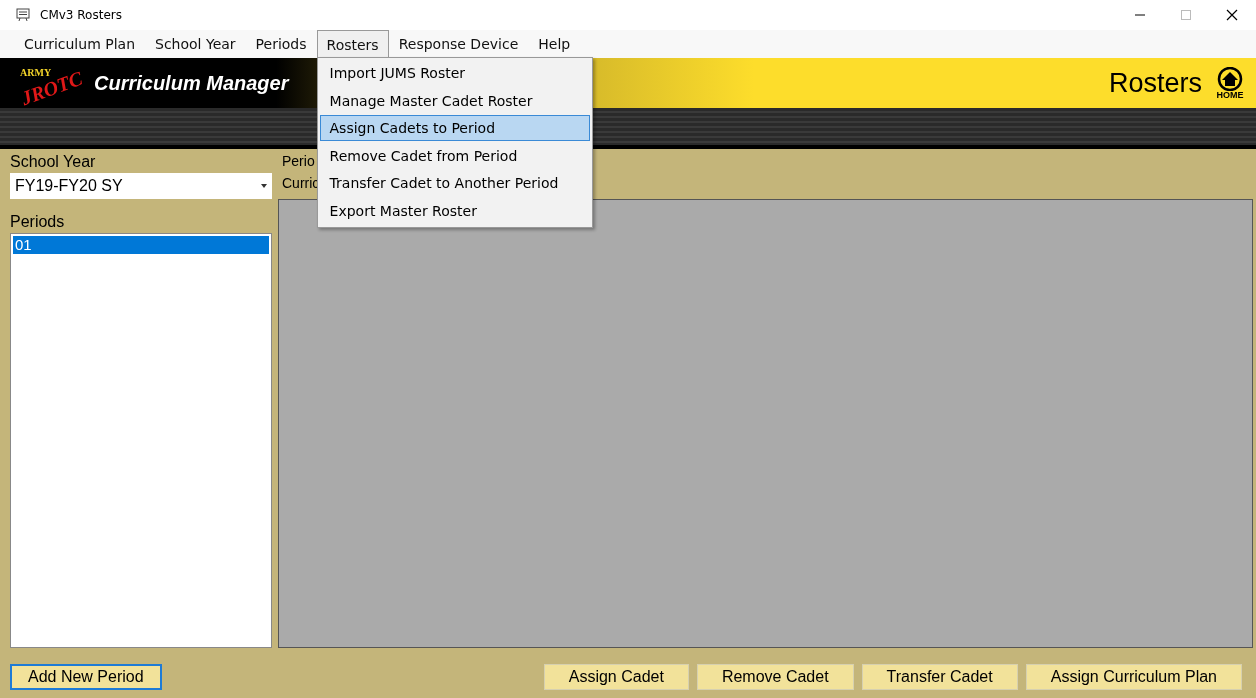 This screenshot has width=1256, height=698. Describe the element at coordinates (454, 100) in the screenshot. I see `dropdown-item: Manage Master Cadet Roster` at that location.